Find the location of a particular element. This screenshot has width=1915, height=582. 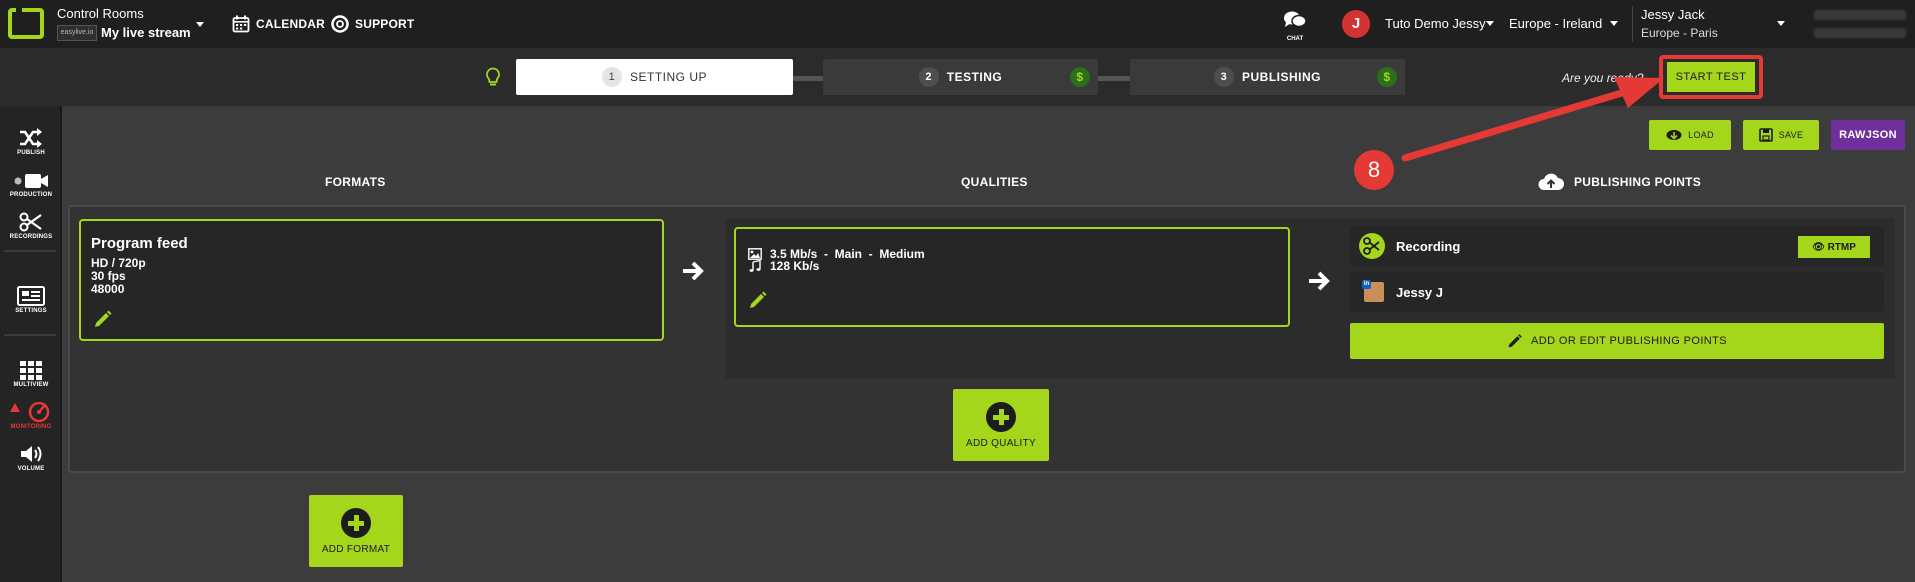

add-format-button: ADD FORMAT is located at coordinates (356, 531).